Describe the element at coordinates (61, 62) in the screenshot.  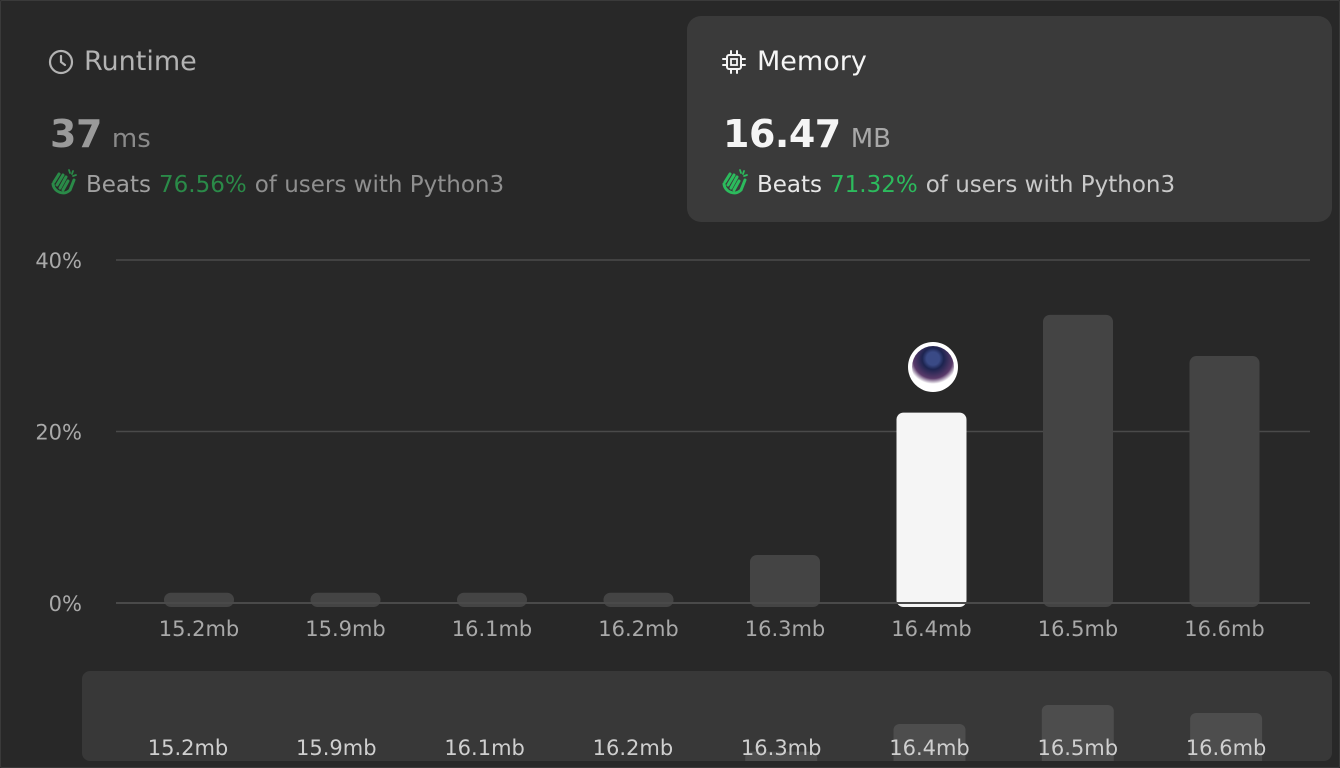
I see `clock-icon` at that location.